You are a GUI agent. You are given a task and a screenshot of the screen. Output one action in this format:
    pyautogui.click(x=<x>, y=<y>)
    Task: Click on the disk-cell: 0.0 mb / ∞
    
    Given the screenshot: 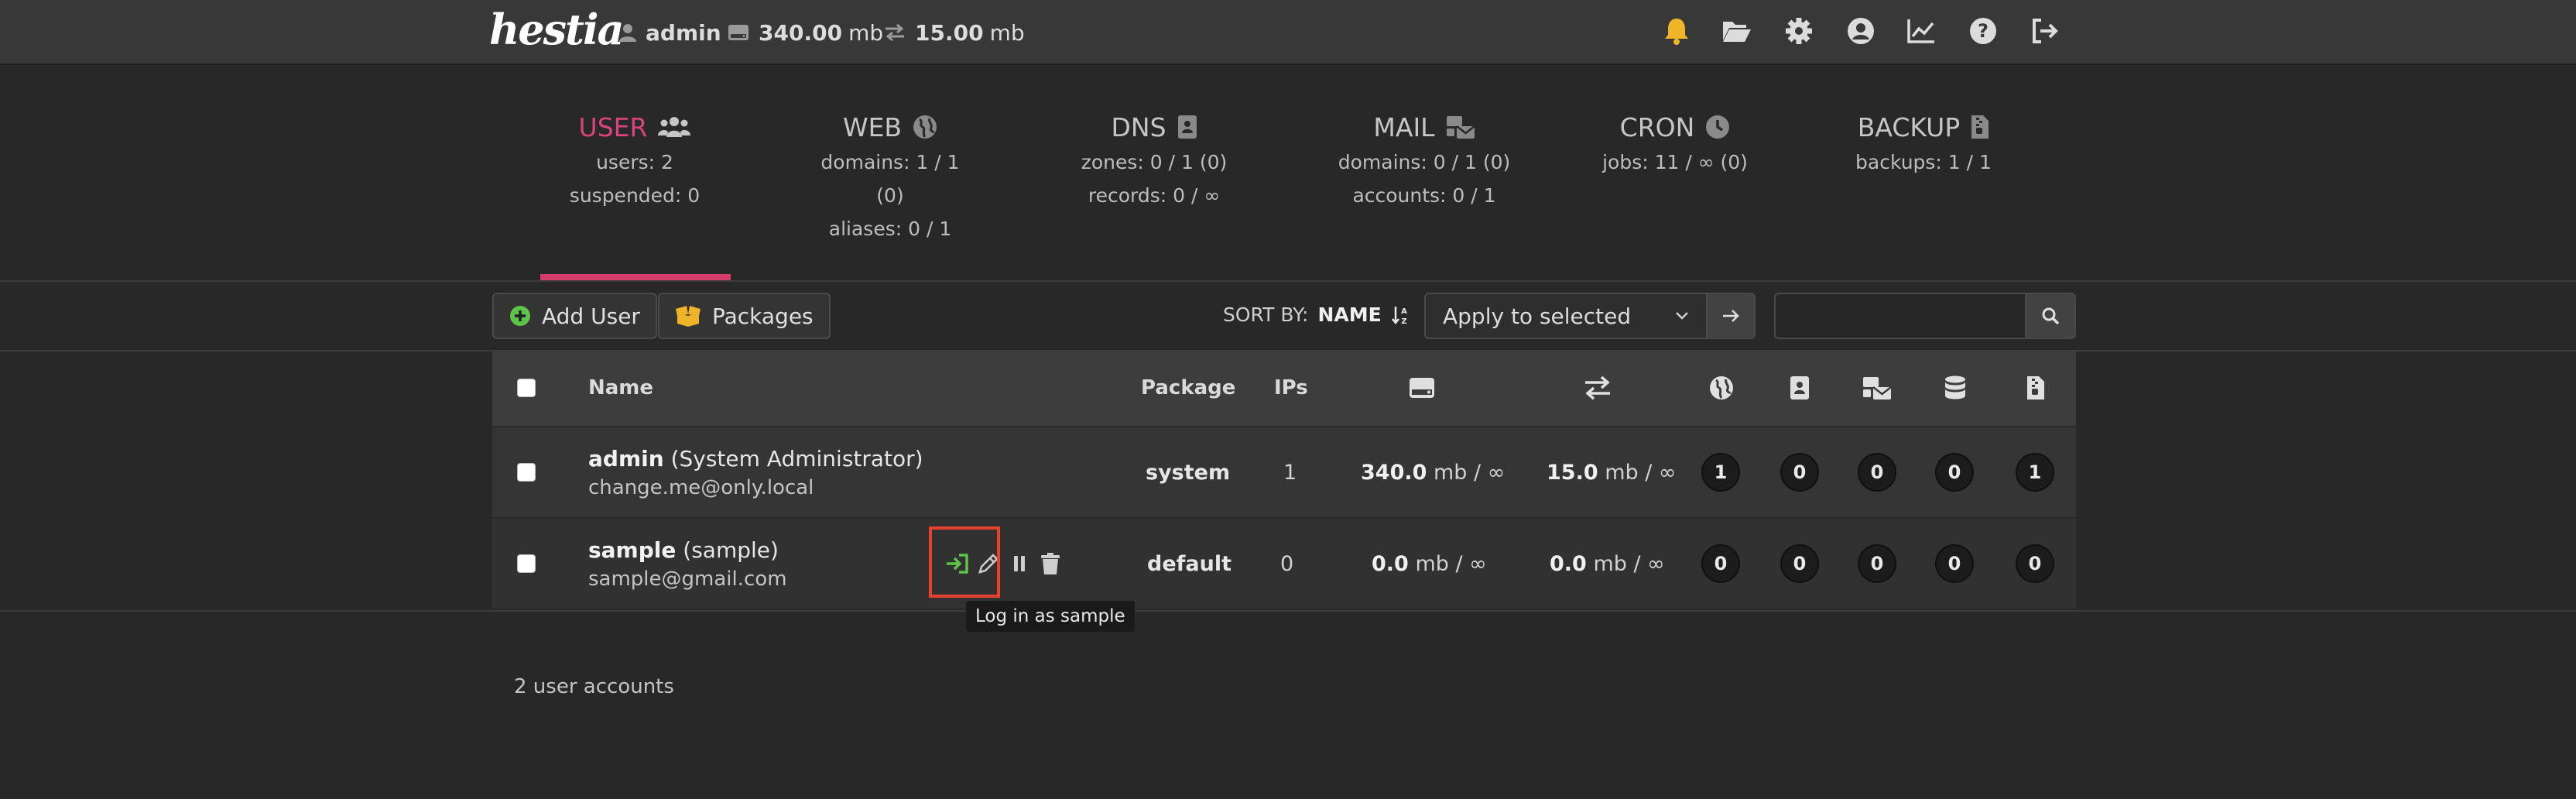 What is the action you would take?
    pyautogui.click(x=1429, y=564)
    